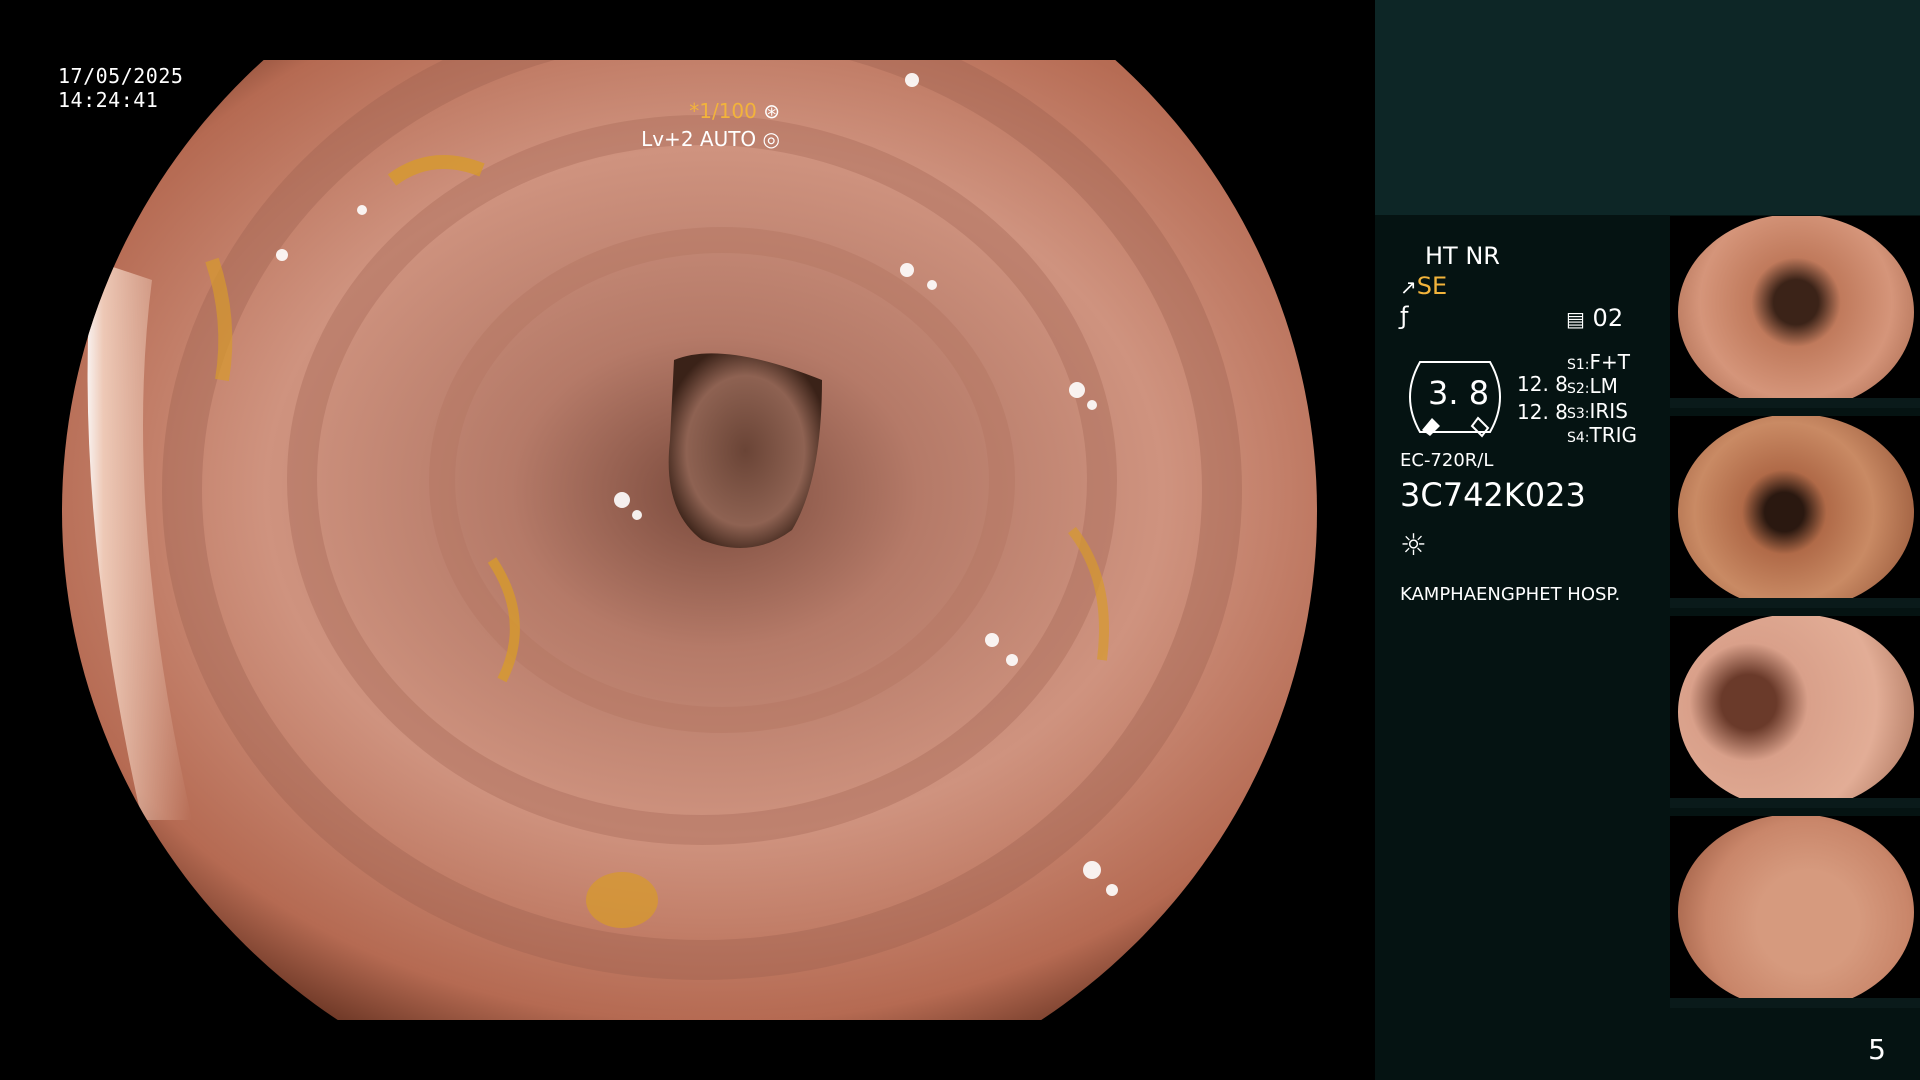  I want to click on iris-icon: ◎, so click(771, 139).